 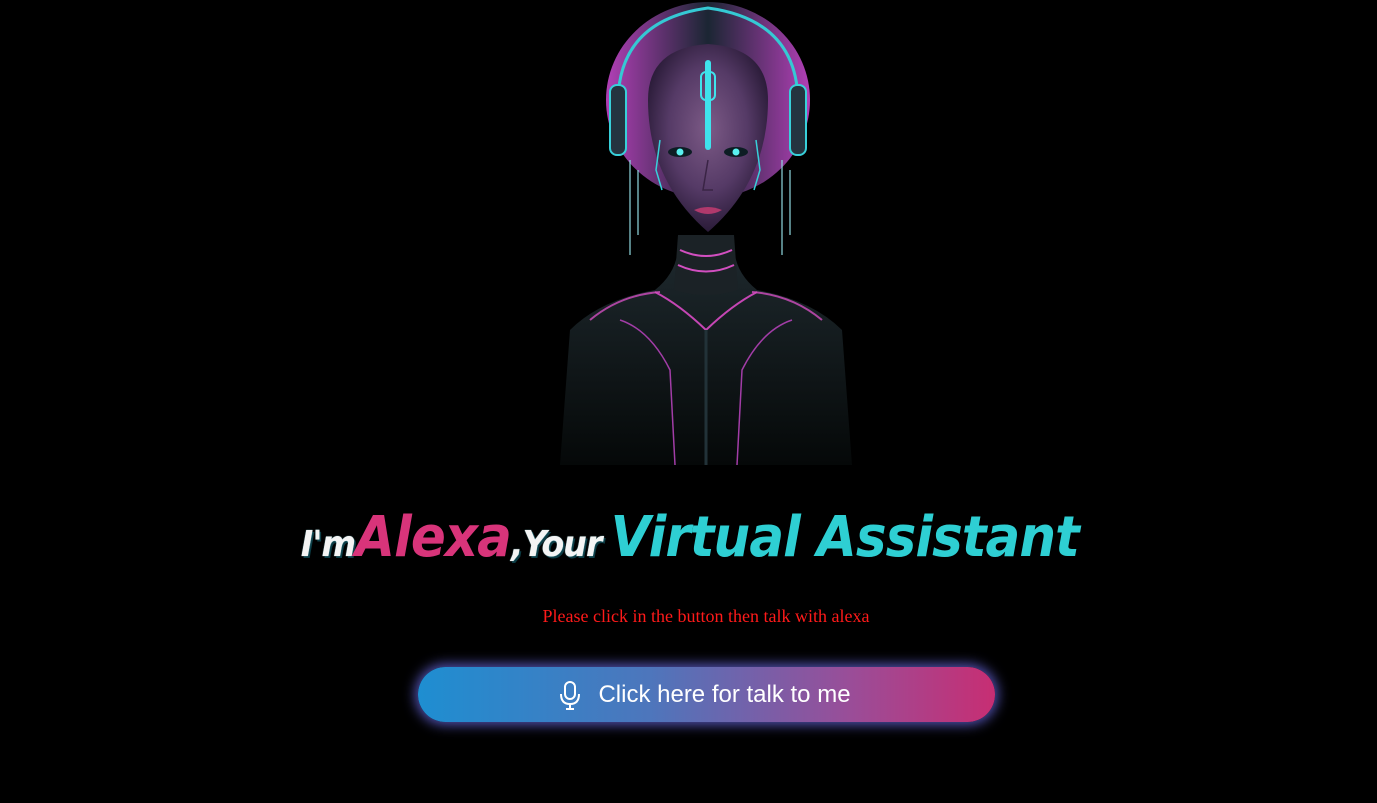 I want to click on headline-assistant-name: Alexa, so click(x=433, y=537).